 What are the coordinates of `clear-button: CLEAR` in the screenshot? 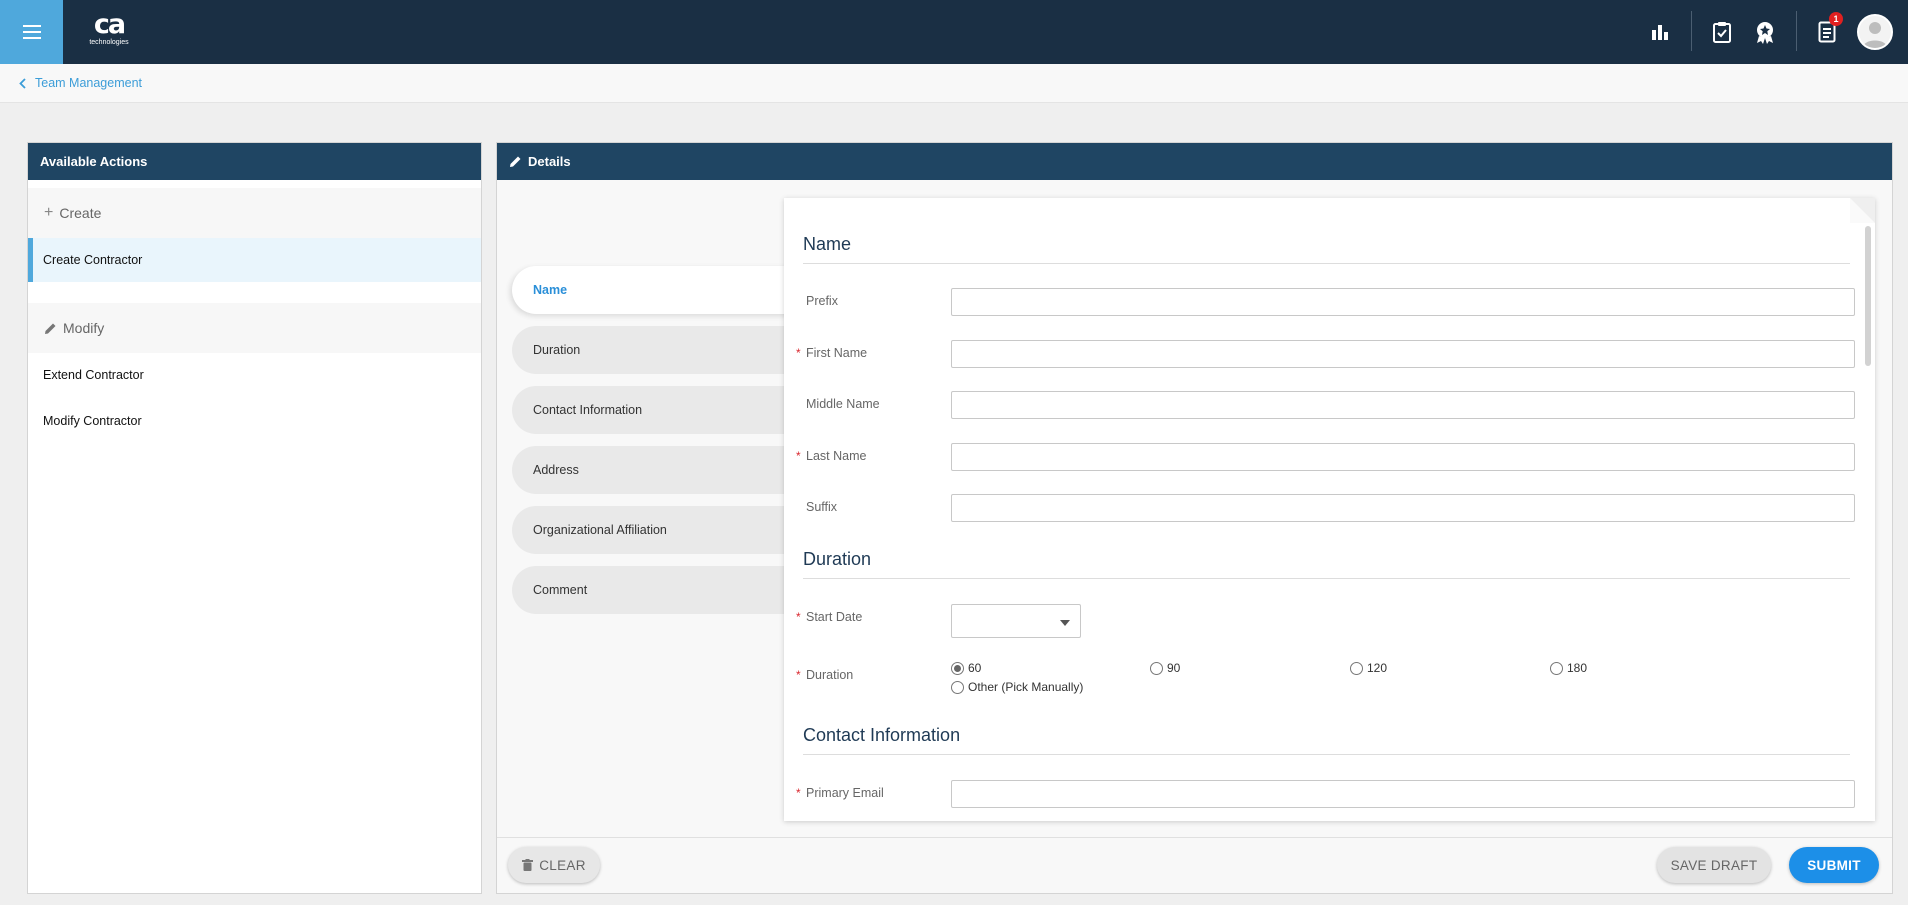 It's located at (554, 865).